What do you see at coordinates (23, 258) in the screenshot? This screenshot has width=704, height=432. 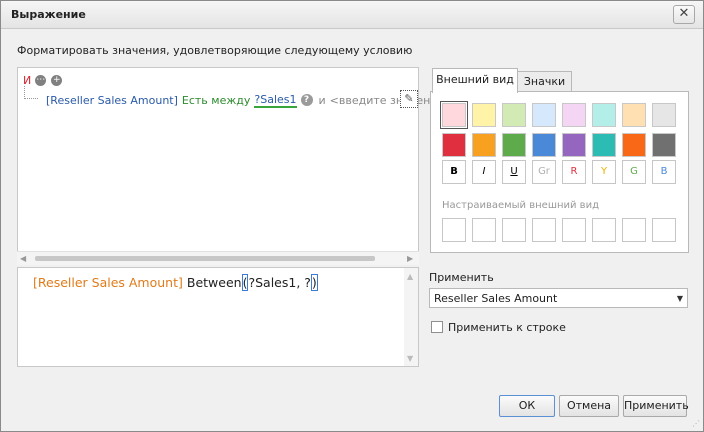 I see `scroll-left-icon: ◀` at bounding box center [23, 258].